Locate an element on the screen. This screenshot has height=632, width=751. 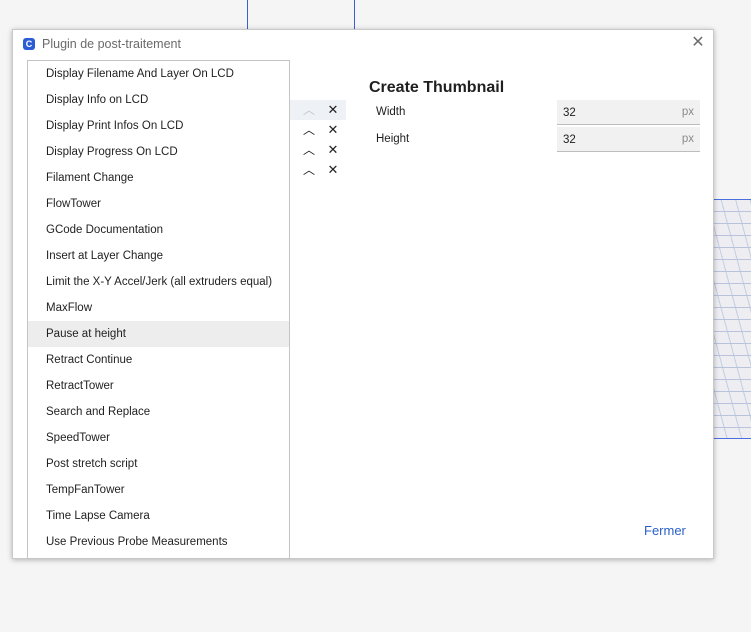
script-list-item: Time Lapse Camera is located at coordinates (158, 516).